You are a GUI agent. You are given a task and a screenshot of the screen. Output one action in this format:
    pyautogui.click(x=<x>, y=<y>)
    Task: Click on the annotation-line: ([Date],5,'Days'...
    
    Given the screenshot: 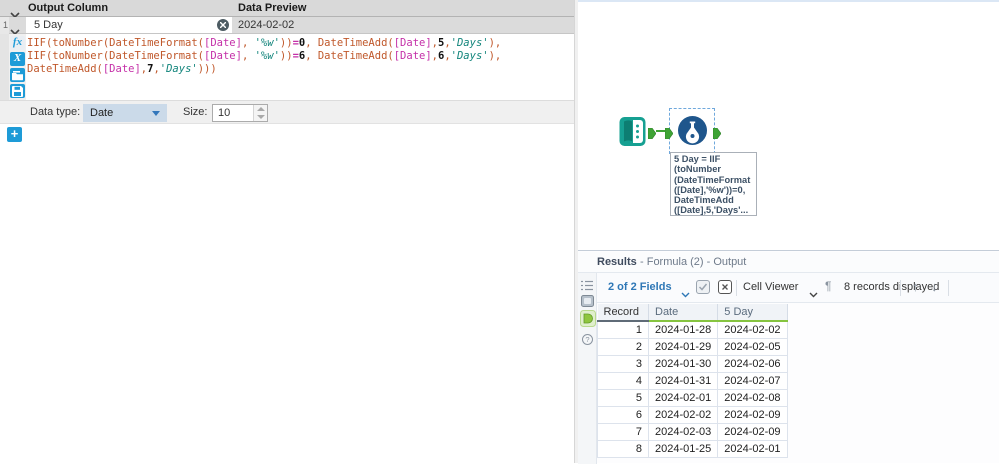 What is the action you would take?
    pyautogui.click(x=713, y=210)
    